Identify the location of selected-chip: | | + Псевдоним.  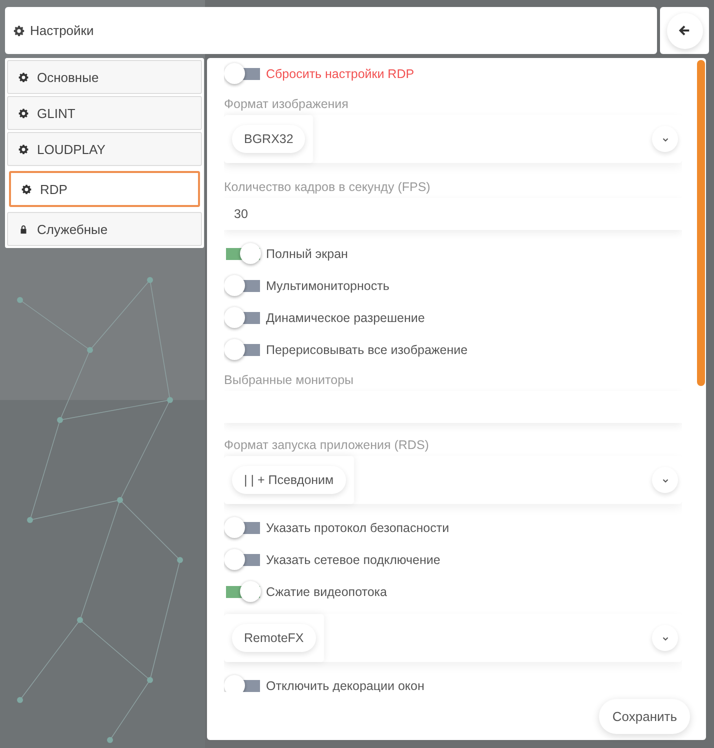
(289, 480).